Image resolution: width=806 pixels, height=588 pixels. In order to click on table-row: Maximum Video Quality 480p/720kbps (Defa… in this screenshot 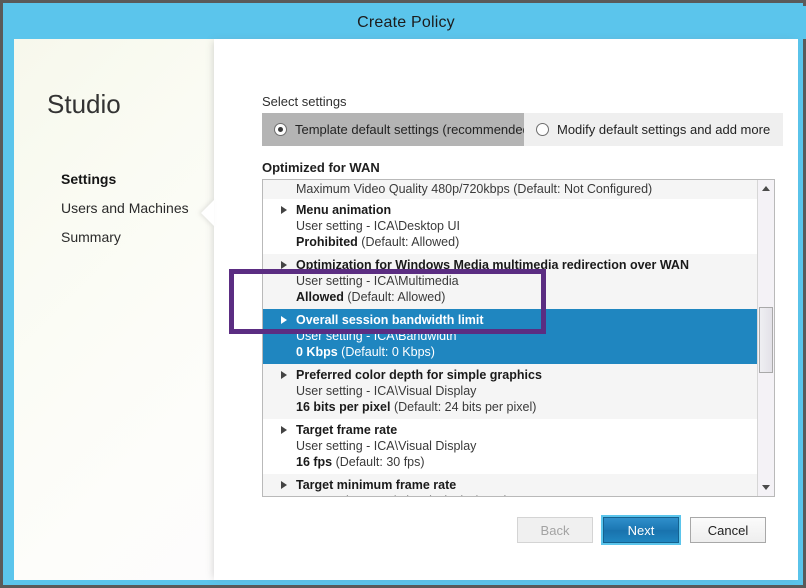, I will do `click(510, 189)`.